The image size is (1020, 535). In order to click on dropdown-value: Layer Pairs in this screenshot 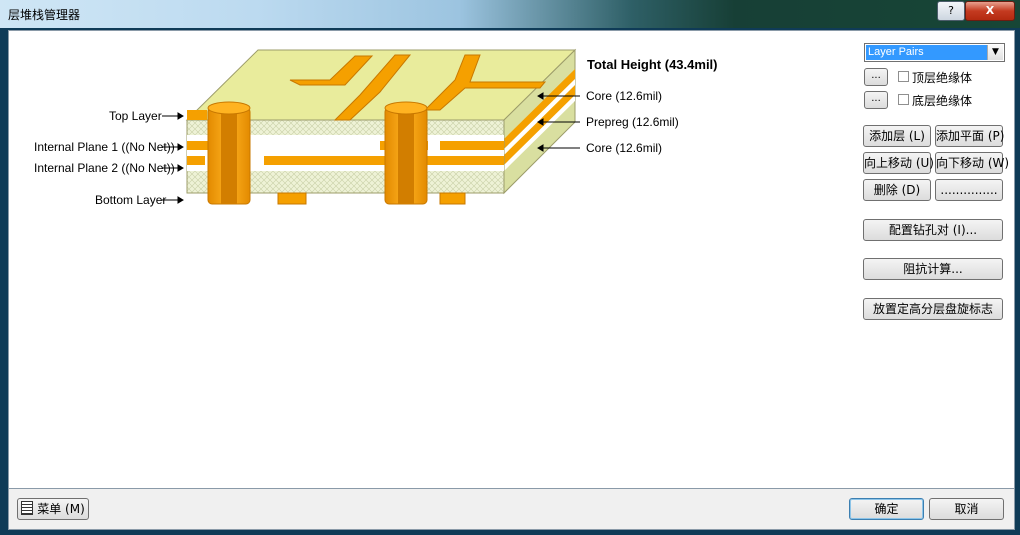, I will do `click(926, 52)`.